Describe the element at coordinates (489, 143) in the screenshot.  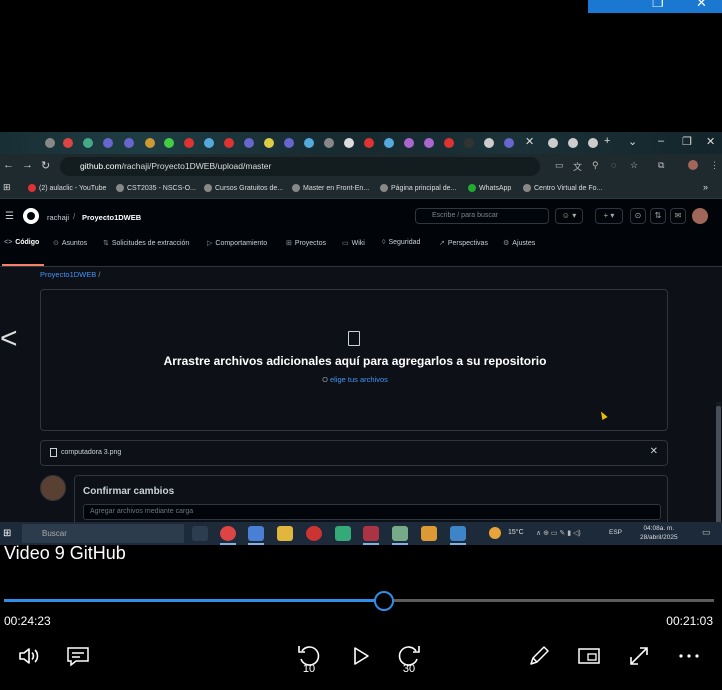
I see `github-icon` at that location.